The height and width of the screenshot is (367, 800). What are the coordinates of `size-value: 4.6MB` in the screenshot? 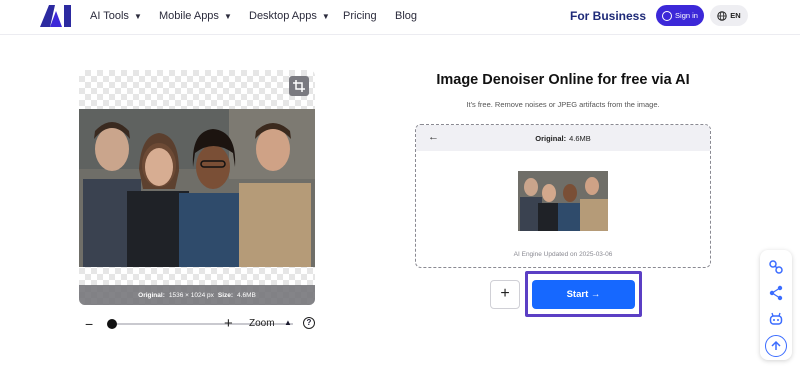 It's located at (246, 295).